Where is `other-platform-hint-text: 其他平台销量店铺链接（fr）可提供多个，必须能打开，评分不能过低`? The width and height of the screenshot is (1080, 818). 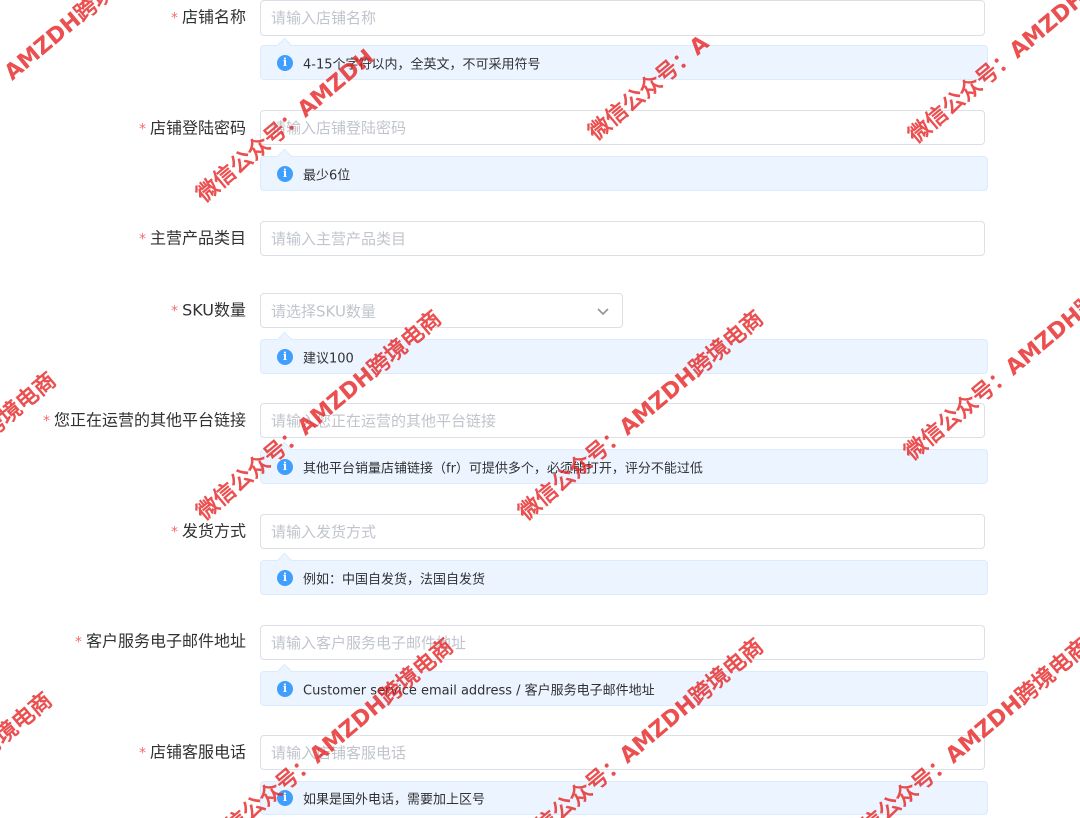 other-platform-hint-text: 其他平台销量店铺链接（fr）可提供多个，必须能打开，评分不能过低 is located at coordinates (503, 468).